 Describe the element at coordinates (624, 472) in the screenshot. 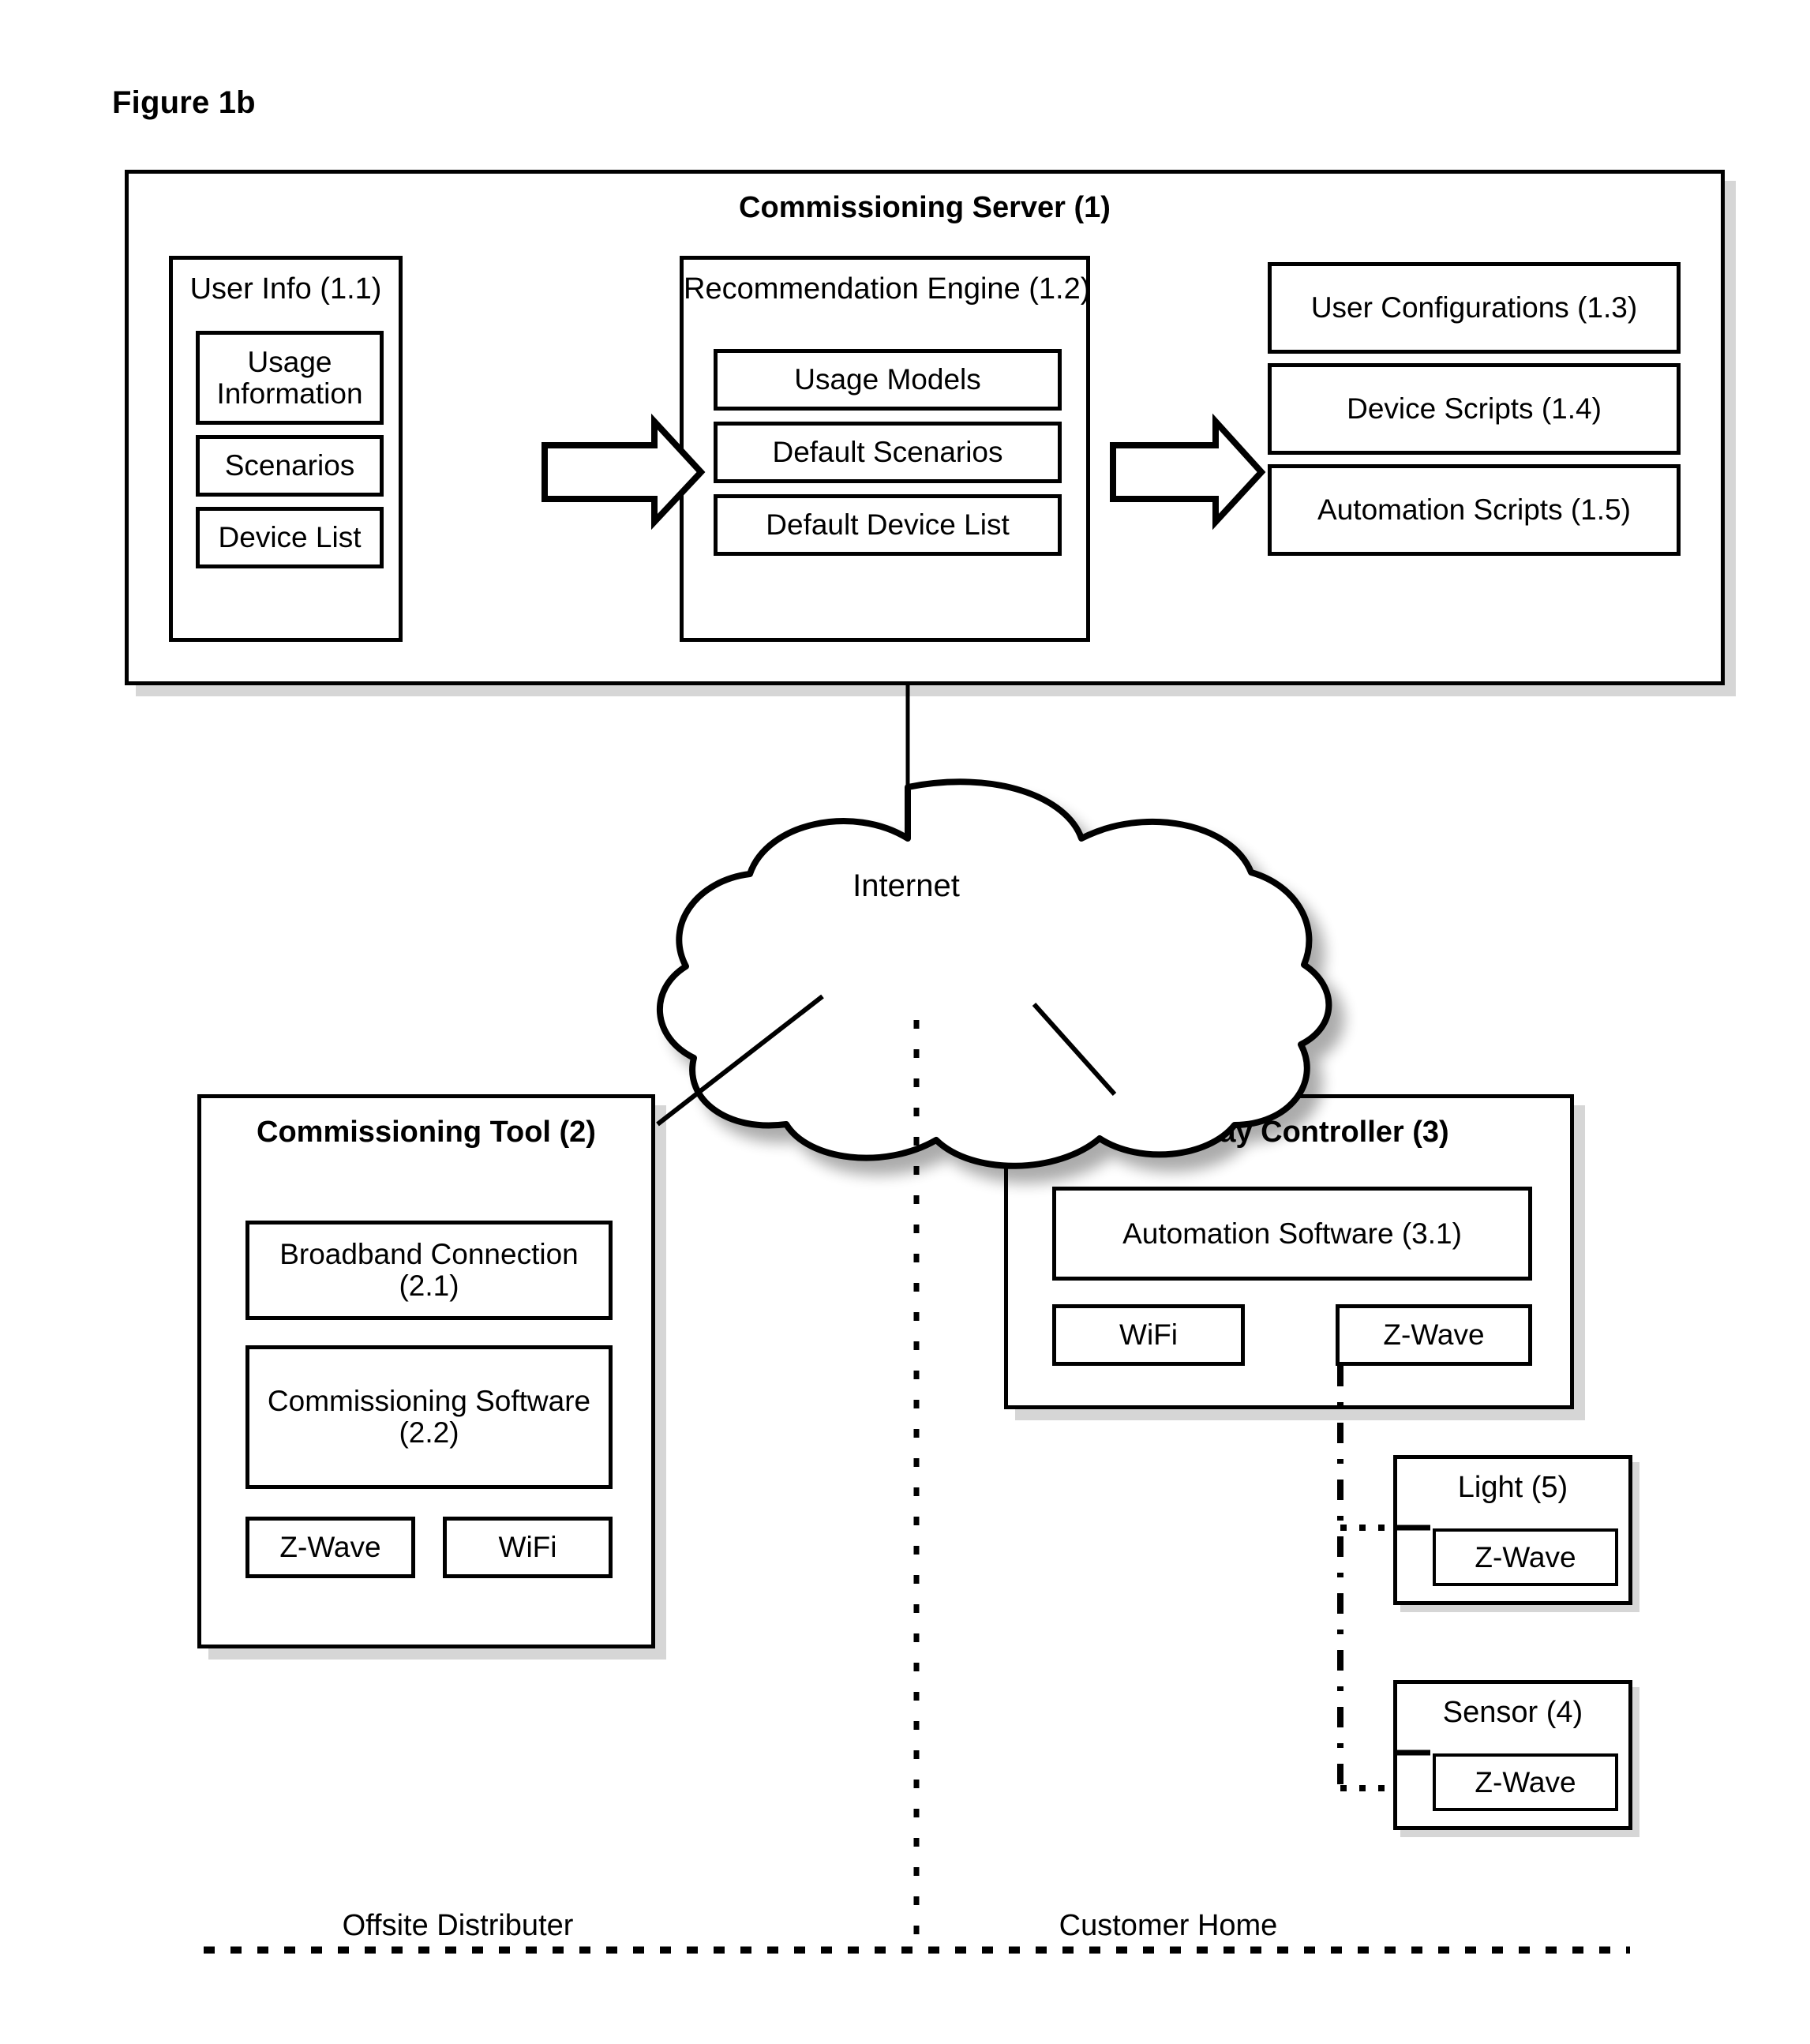

I see `arrow-user-info-to-engine` at that location.